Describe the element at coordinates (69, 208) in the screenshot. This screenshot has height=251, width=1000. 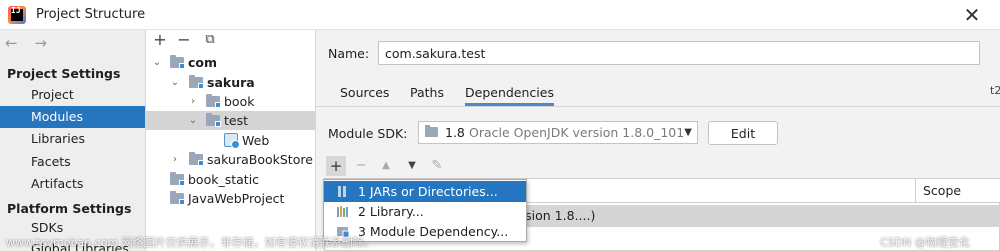
I see `section-platform-settings: Platform Settings` at that location.